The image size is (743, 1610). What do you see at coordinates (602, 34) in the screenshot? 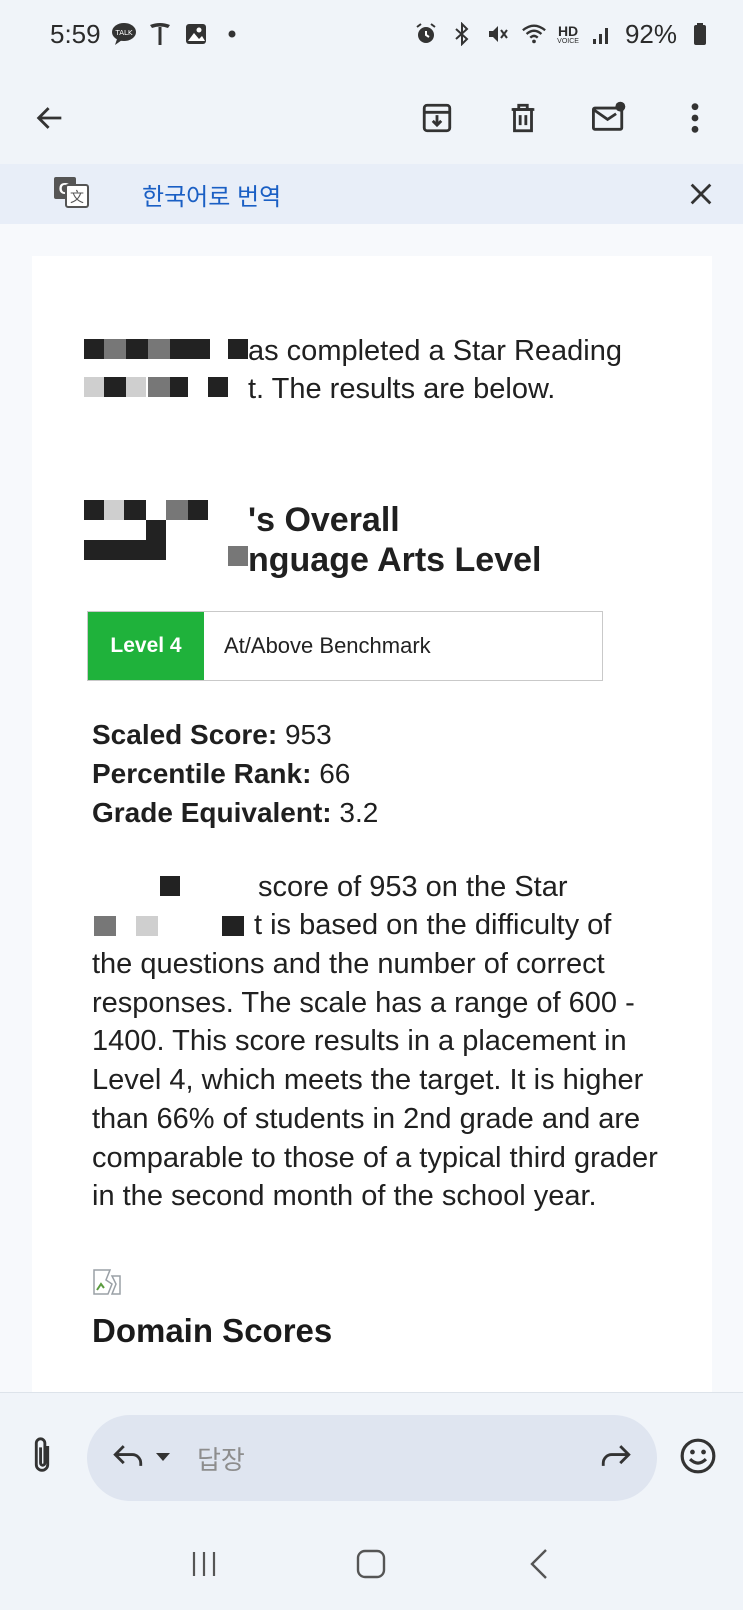
I see `signal-icon` at bounding box center [602, 34].